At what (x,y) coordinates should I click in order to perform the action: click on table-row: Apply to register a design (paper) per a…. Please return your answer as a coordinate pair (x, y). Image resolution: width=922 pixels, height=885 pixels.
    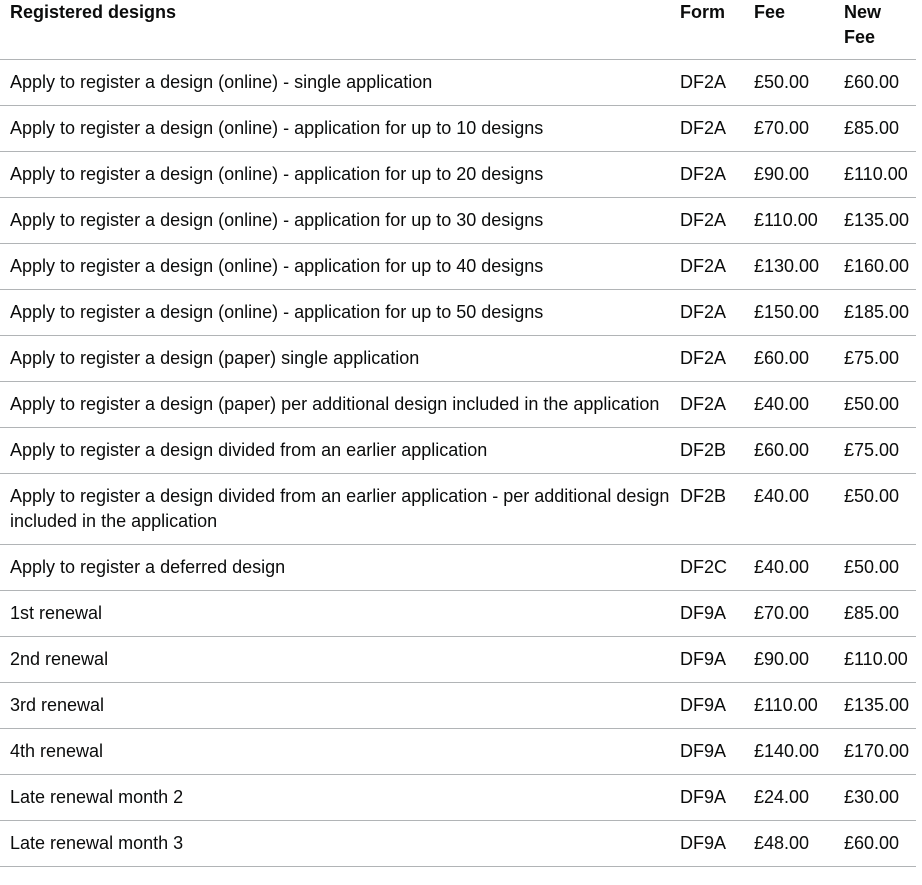
    Looking at the image, I should click on (458, 404).